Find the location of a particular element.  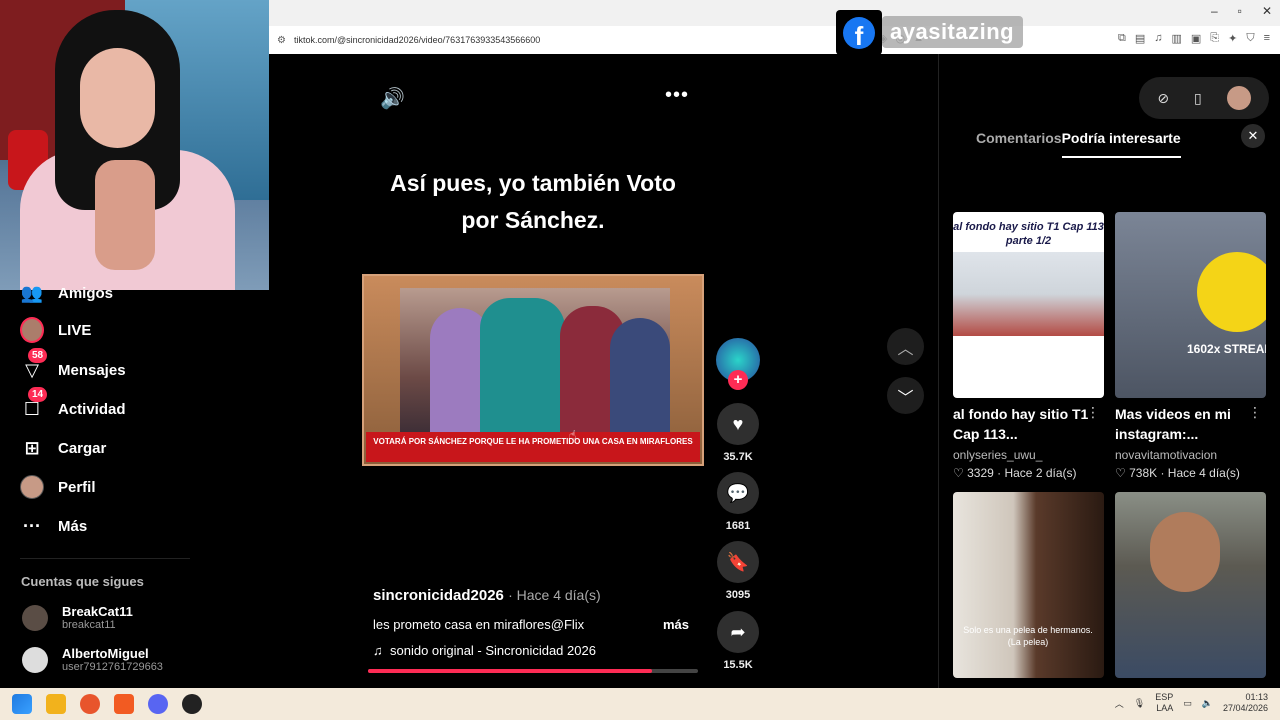

recommended-video-card is located at coordinates (1190, 585).